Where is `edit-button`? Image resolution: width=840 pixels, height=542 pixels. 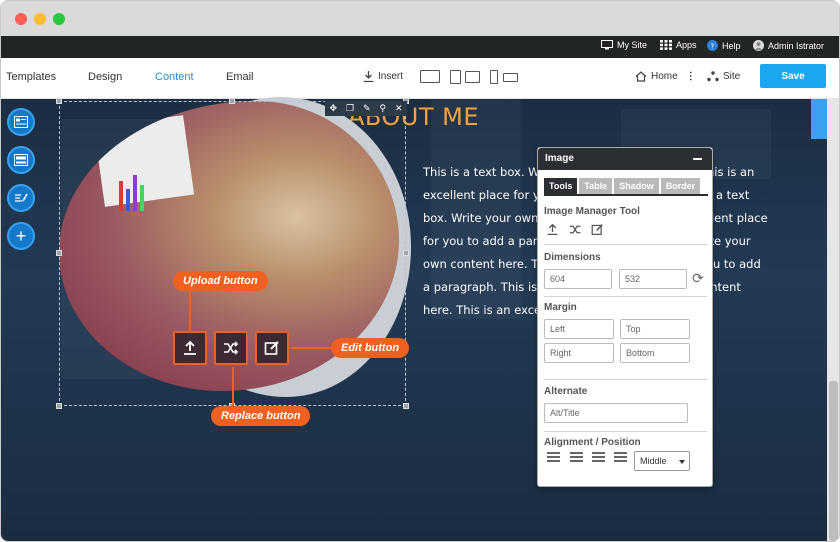 edit-button is located at coordinates (272, 348).